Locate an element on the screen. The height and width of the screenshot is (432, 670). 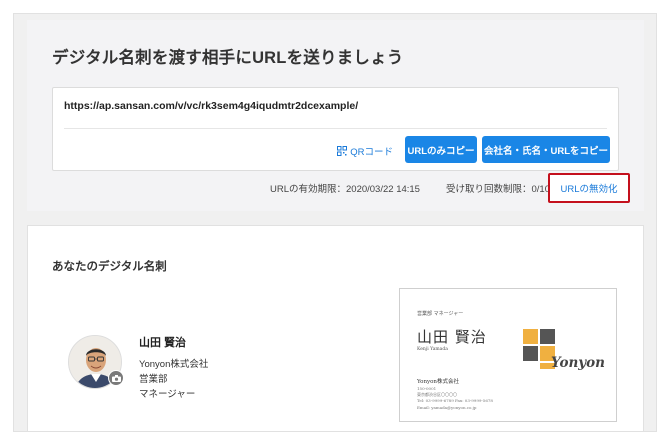
bizcard-tel: Tel: 03-9999-6789 Fax: 03-9999-5678 is located at coordinates (455, 400).